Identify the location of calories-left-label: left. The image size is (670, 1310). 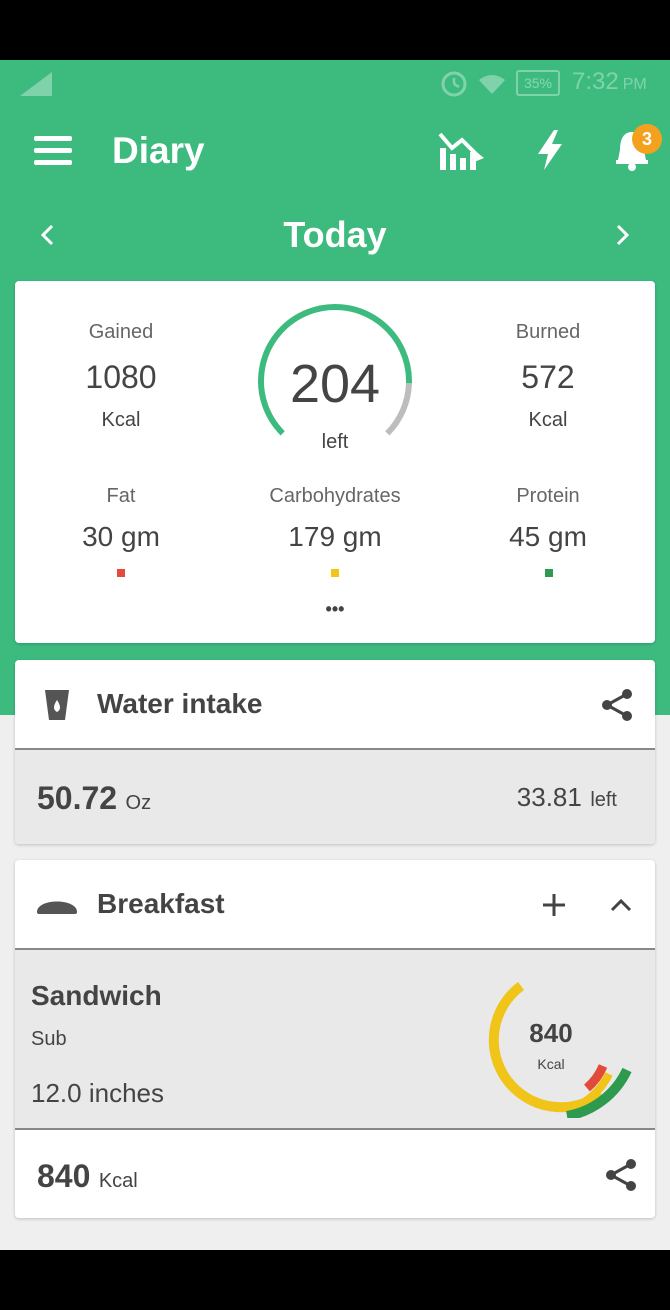
(335, 442).